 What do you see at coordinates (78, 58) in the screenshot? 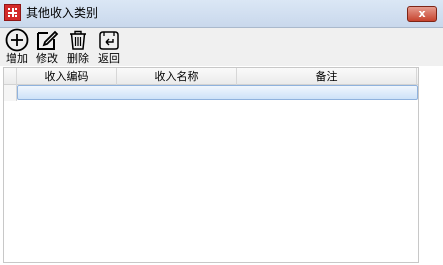
I see `delete-button-label: 删除` at bounding box center [78, 58].